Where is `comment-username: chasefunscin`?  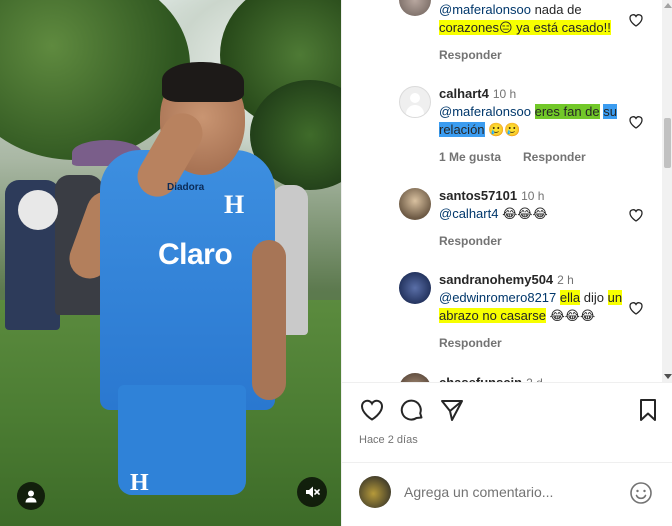 comment-username: chasefunscin is located at coordinates (480, 378).